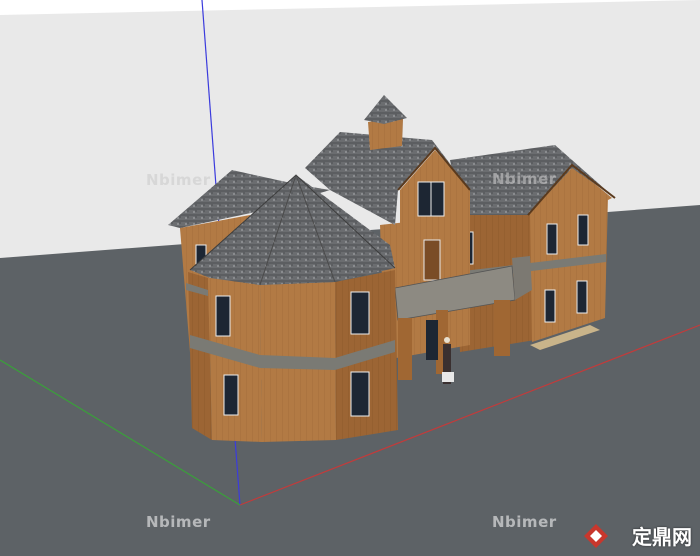  What do you see at coordinates (432, 260) in the screenshot?
I see `door` at bounding box center [432, 260].